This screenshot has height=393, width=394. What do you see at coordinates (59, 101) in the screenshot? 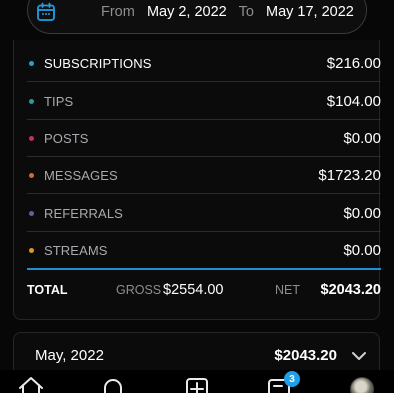
I see `row-label: TIPS` at bounding box center [59, 101].